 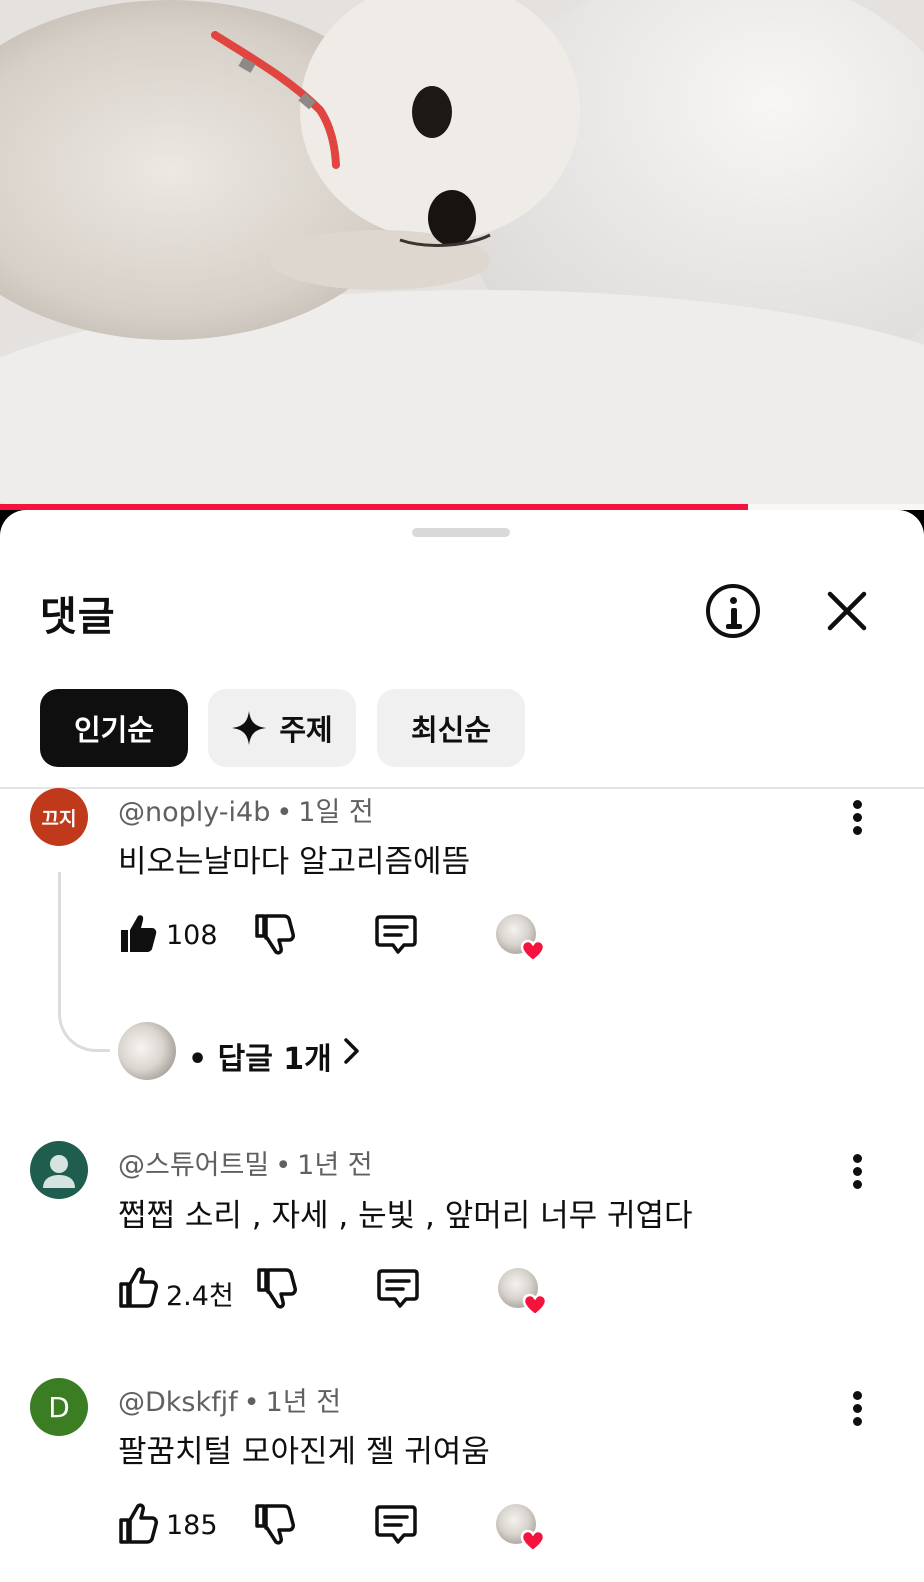 I want to click on sparkle-icon, so click(x=249, y=728).